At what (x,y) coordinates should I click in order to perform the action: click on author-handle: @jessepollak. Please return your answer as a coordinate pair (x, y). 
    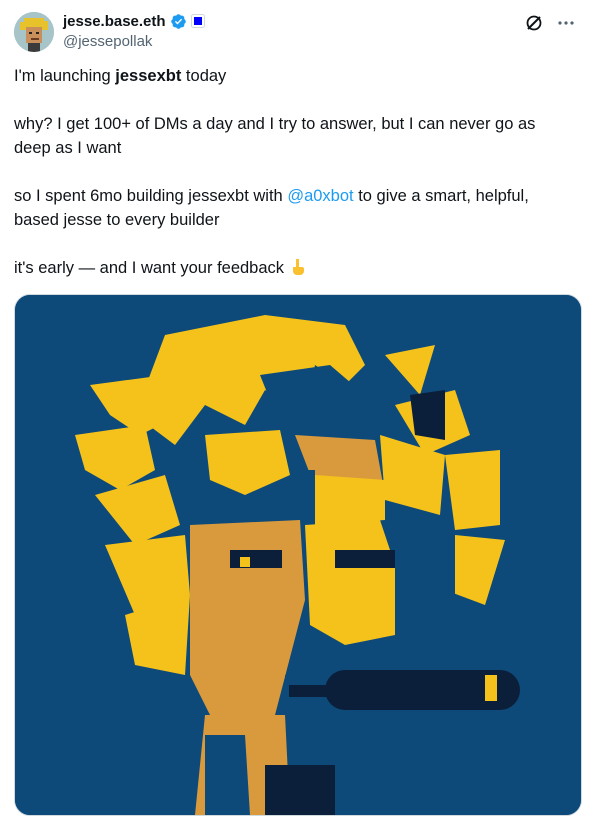
    Looking at the image, I should click on (134, 41).